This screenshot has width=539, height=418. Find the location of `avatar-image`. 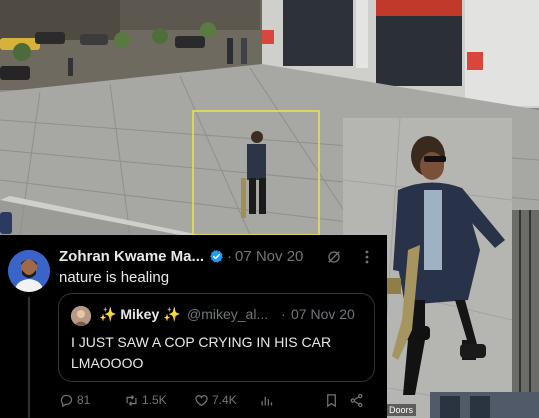

avatar-image is located at coordinates (29, 271).